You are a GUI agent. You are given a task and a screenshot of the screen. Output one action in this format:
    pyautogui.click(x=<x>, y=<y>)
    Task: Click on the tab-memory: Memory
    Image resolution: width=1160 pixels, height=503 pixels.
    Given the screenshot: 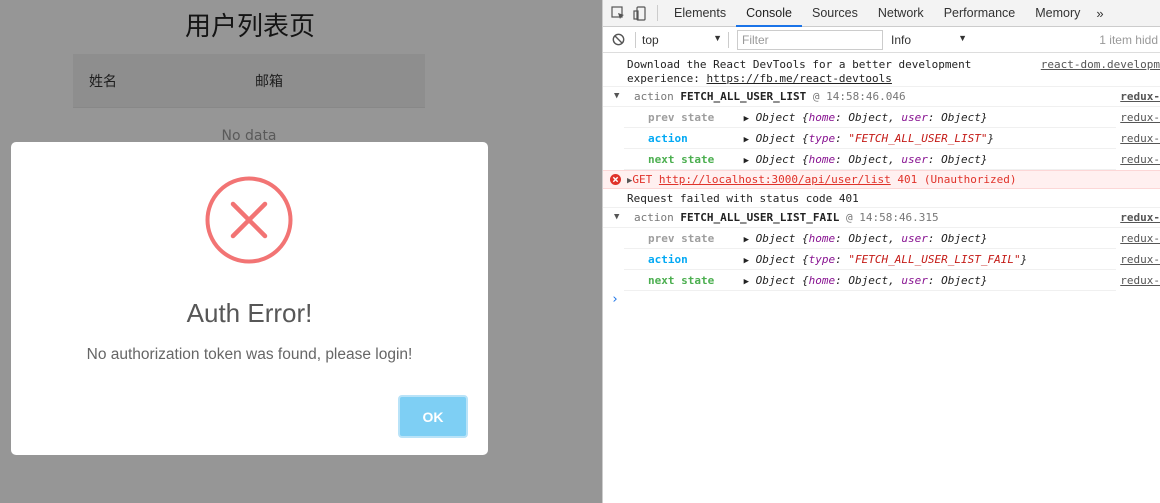 What is the action you would take?
    pyautogui.click(x=1057, y=13)
    